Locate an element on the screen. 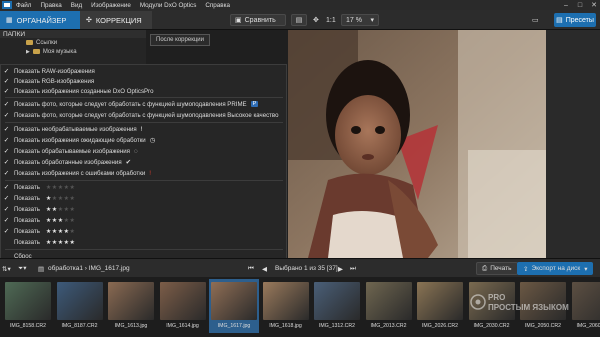 Image resolution: width=600 pixels, height=337 pixels. exclamation-icon: ! is located at coordinates (141, 129).